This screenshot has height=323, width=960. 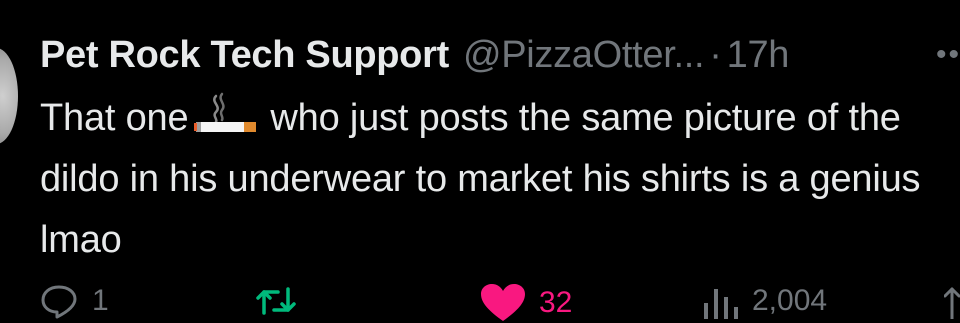 I want to click on like-count: 32, so click(x=556, y=302).